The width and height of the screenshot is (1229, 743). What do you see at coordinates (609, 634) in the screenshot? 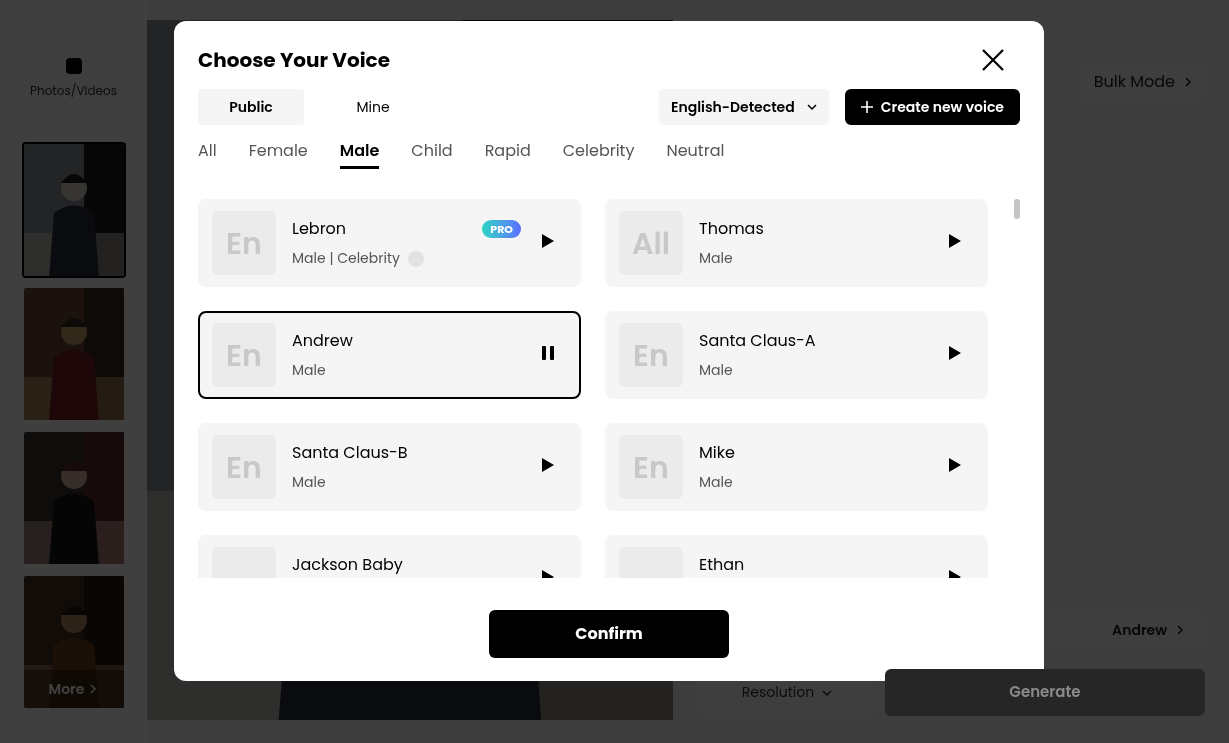
I see `confirm-button: Confirm` at bounding box center [609, 634].